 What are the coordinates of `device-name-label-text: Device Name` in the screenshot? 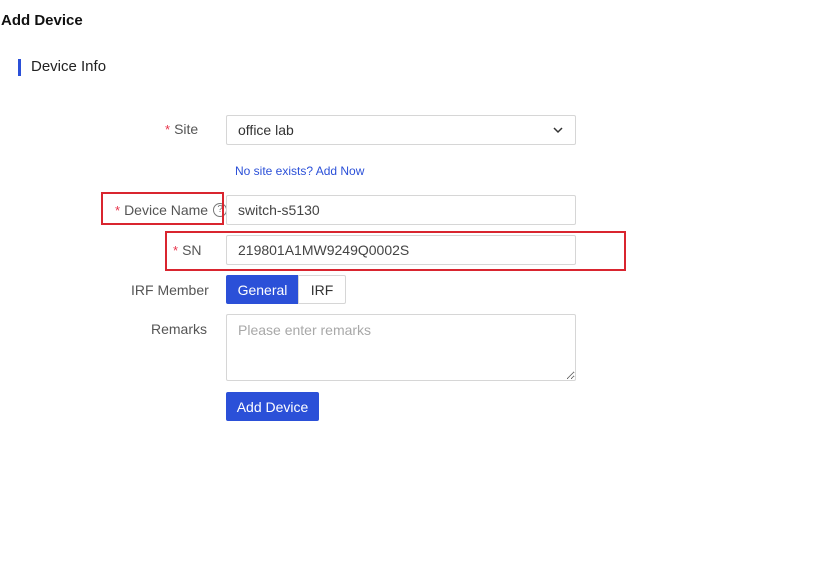 It's located at (166, 210).